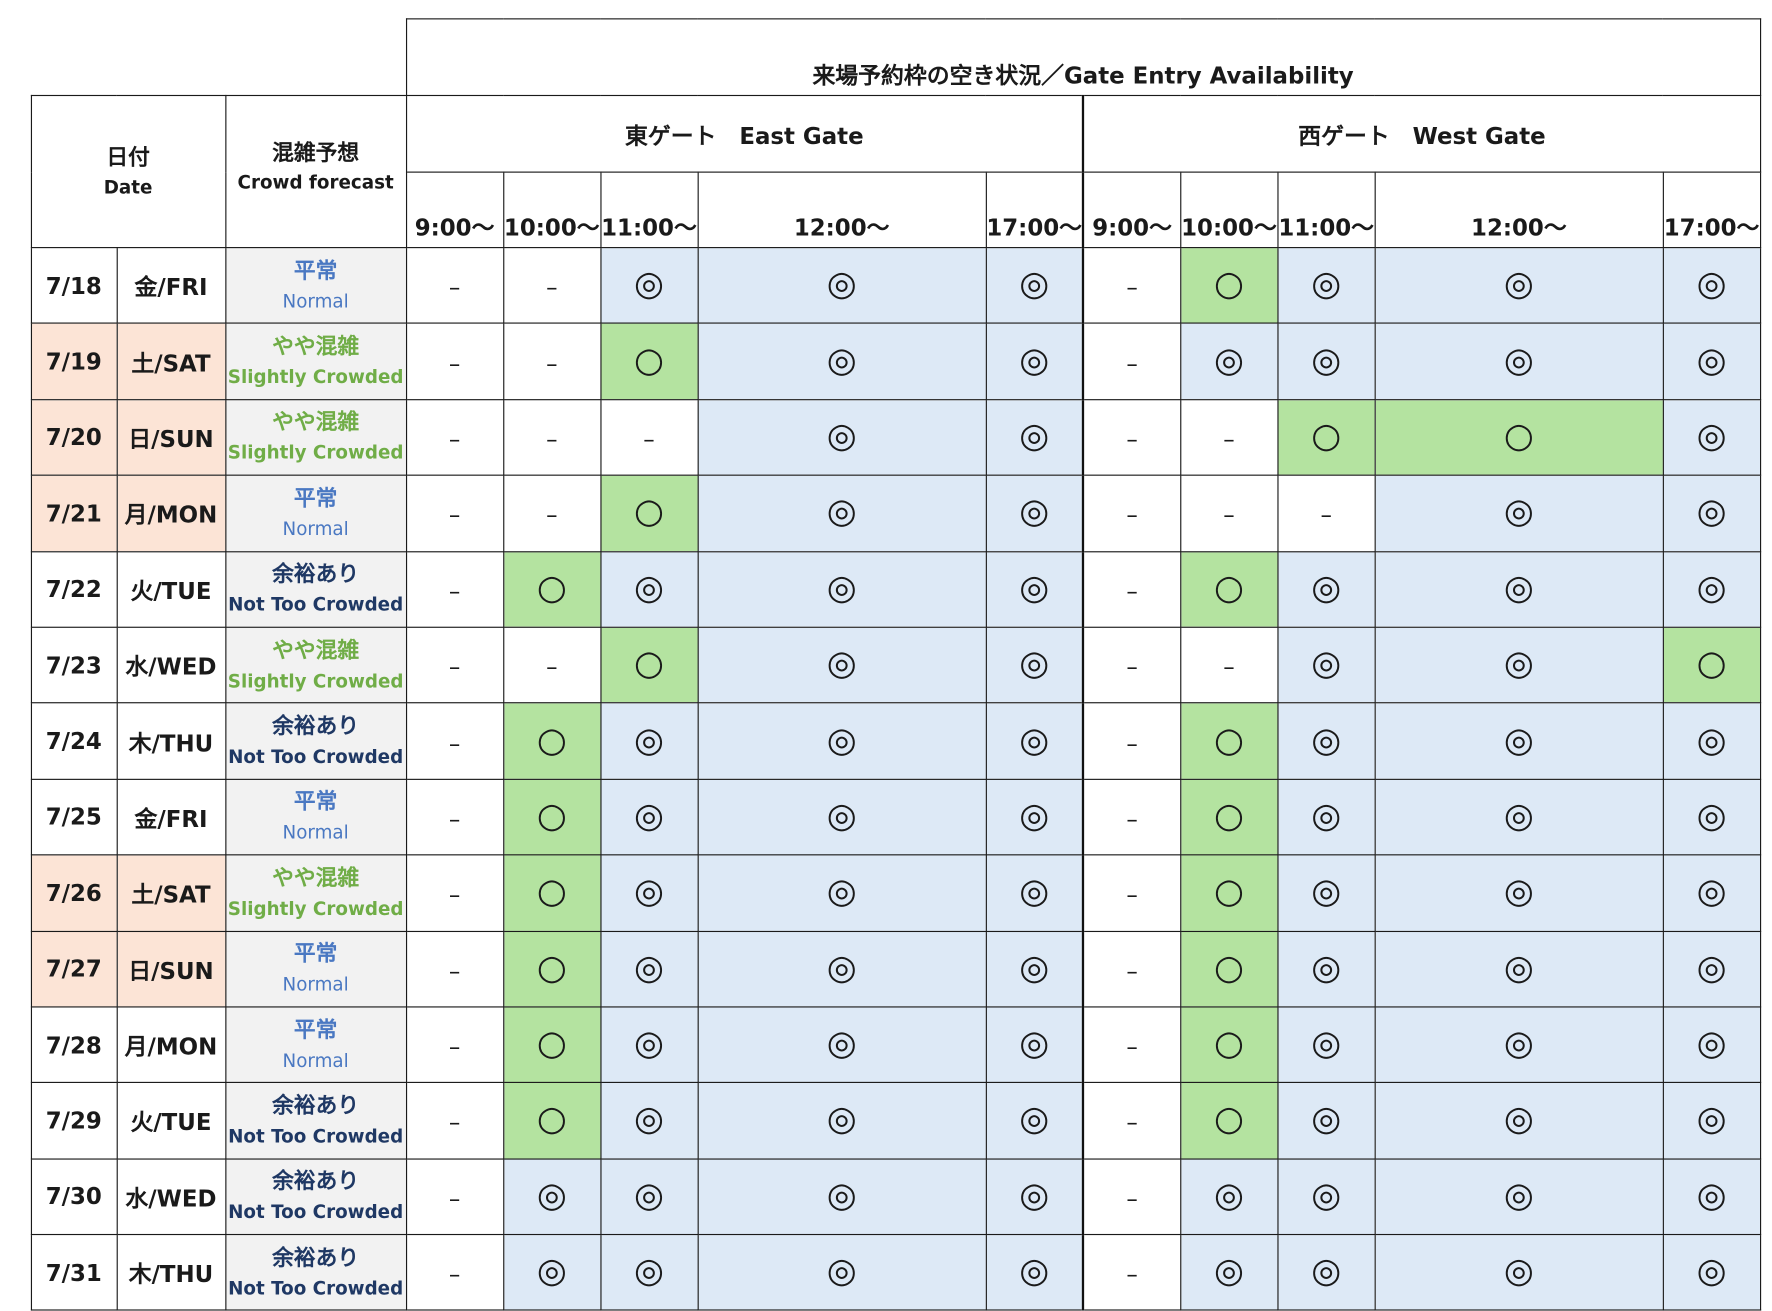 Image resolution: width=1772 pixels, height=1311 pixels. Describe the element at coordinates (74, 665) in the screenshot. I see `date-cell: 7/23` at that location.